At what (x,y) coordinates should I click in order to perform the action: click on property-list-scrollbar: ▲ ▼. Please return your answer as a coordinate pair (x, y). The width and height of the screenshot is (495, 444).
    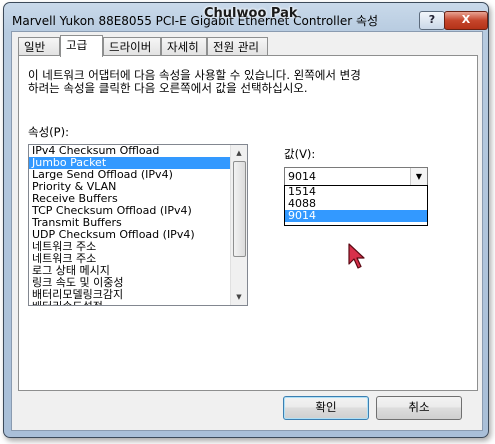
    Looking at the image, I should click on (238, 225).